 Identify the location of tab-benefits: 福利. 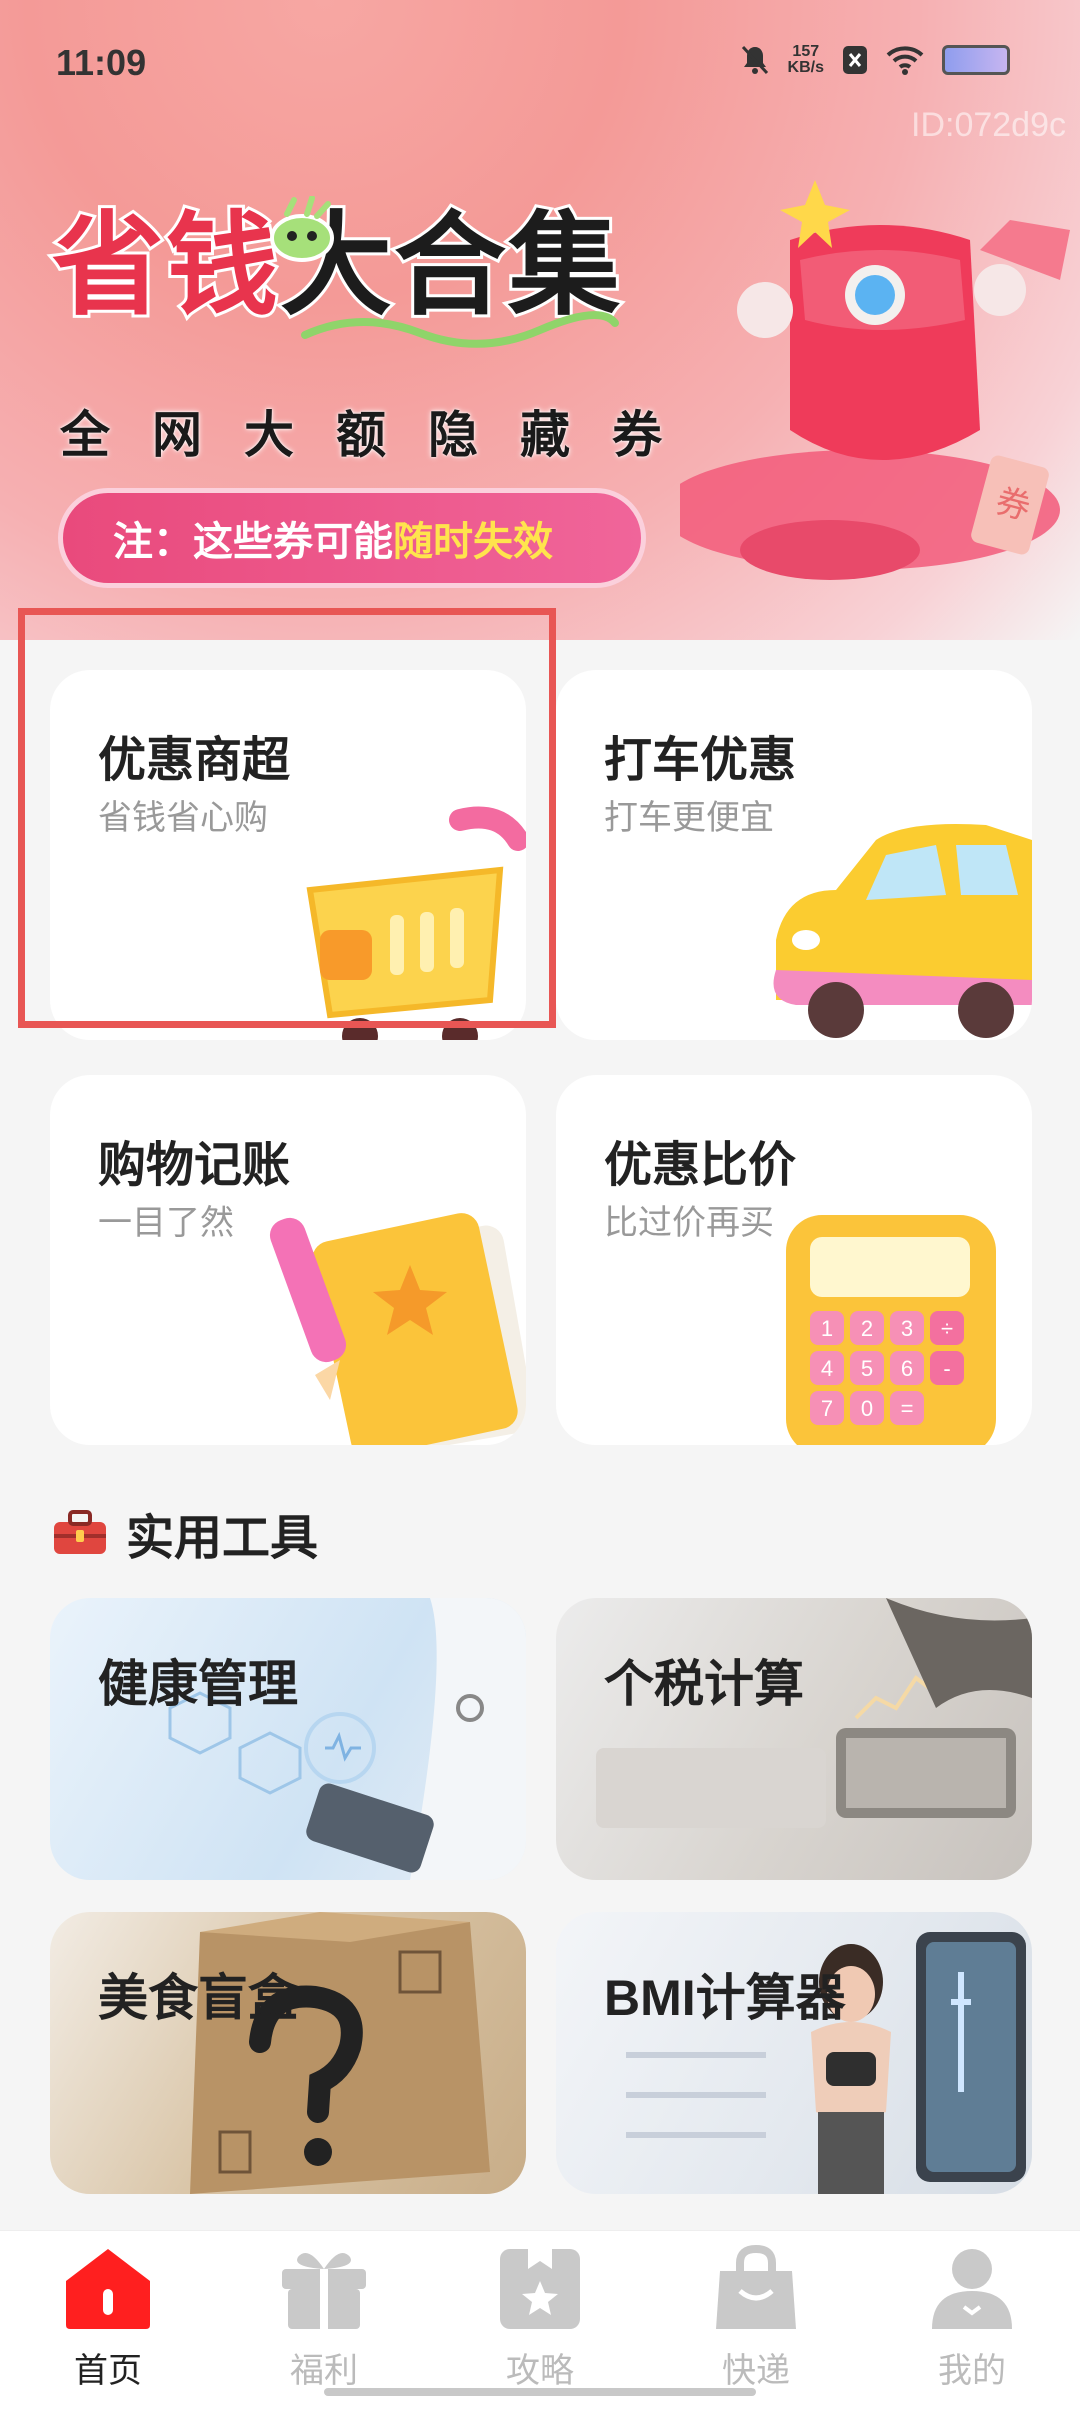
(324, 2320).